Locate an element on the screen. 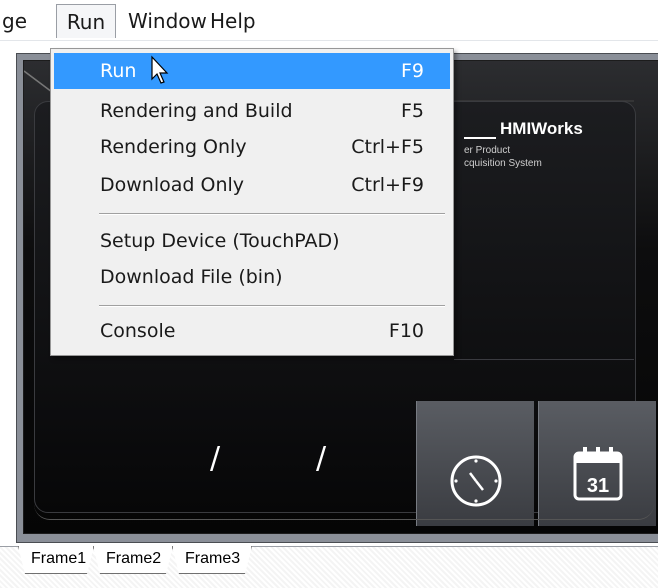  menu-item-label: Console is located at coordinates (138, 331).